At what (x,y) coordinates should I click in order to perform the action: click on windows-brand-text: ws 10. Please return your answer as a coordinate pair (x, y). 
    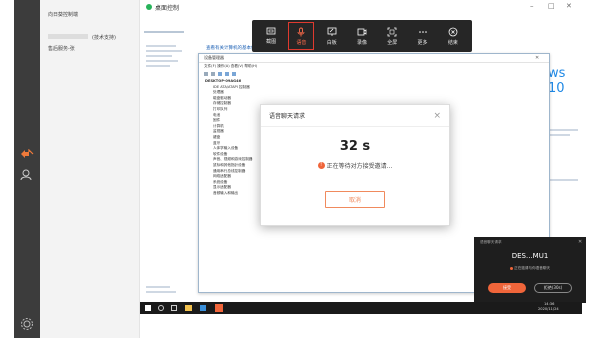
    Looking at the image, I should click on (557, 81).